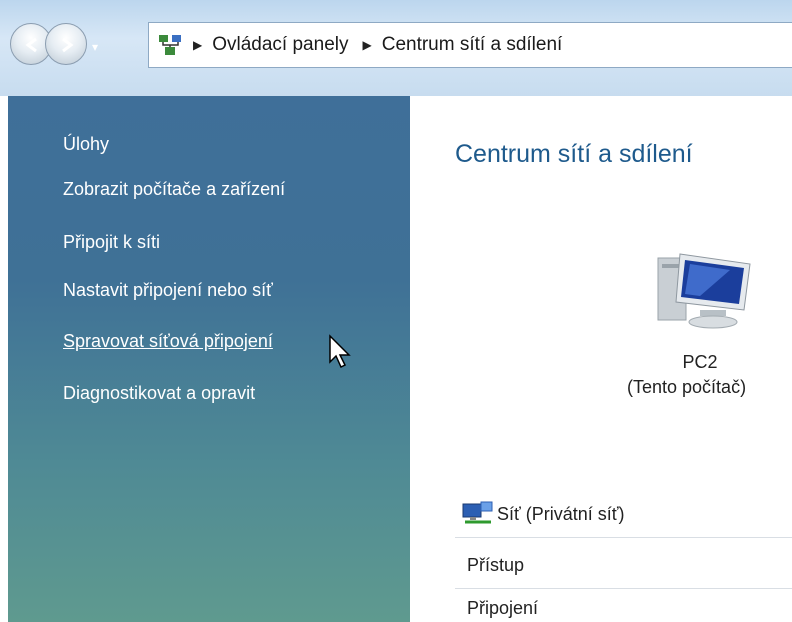 The height and width of the screenshot is (622, 792). I want to click on sidebar-link-manage-connections: Spravovat síťová připojení, so click(168, 341).